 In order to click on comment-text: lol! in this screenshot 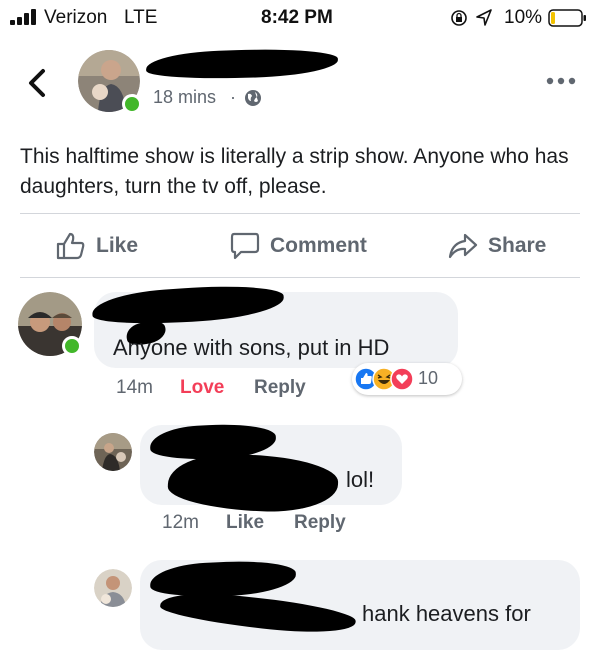, I will do `click(360, 479)`.